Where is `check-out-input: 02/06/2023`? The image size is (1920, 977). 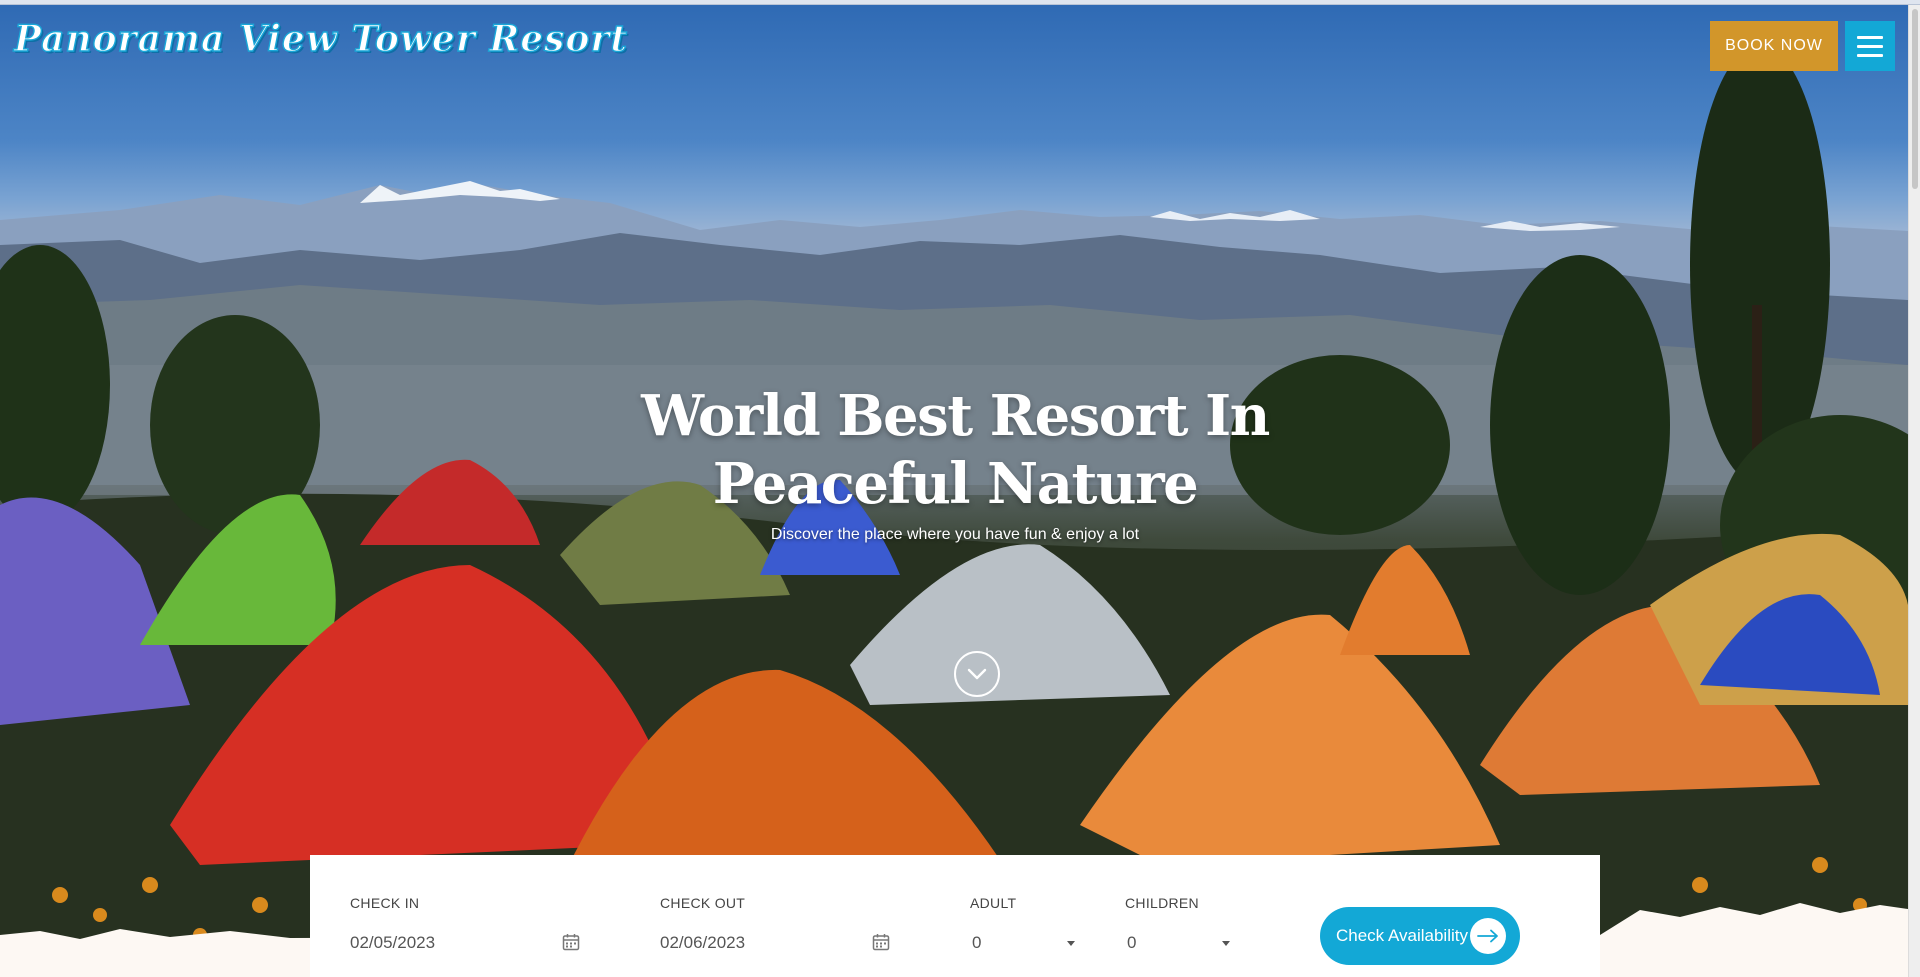 check-out-input: 02/06/2023 is located at coordinates (702, 943).